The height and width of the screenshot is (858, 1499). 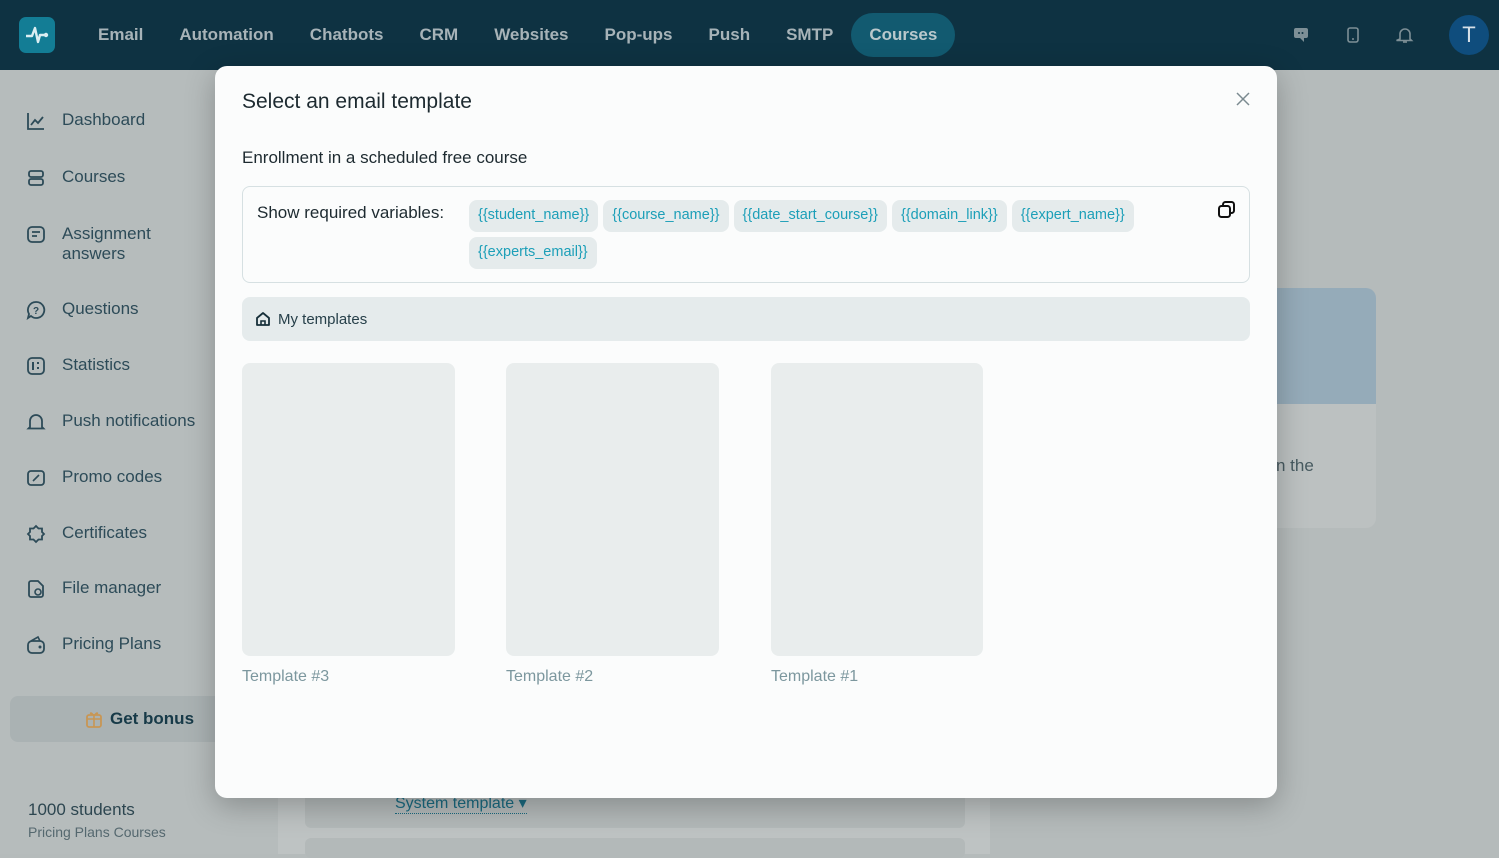 What do you see at coordinates (612, 677) in the screenshot?
I see `template-name: Template #2` at bounding box center [612, 677].